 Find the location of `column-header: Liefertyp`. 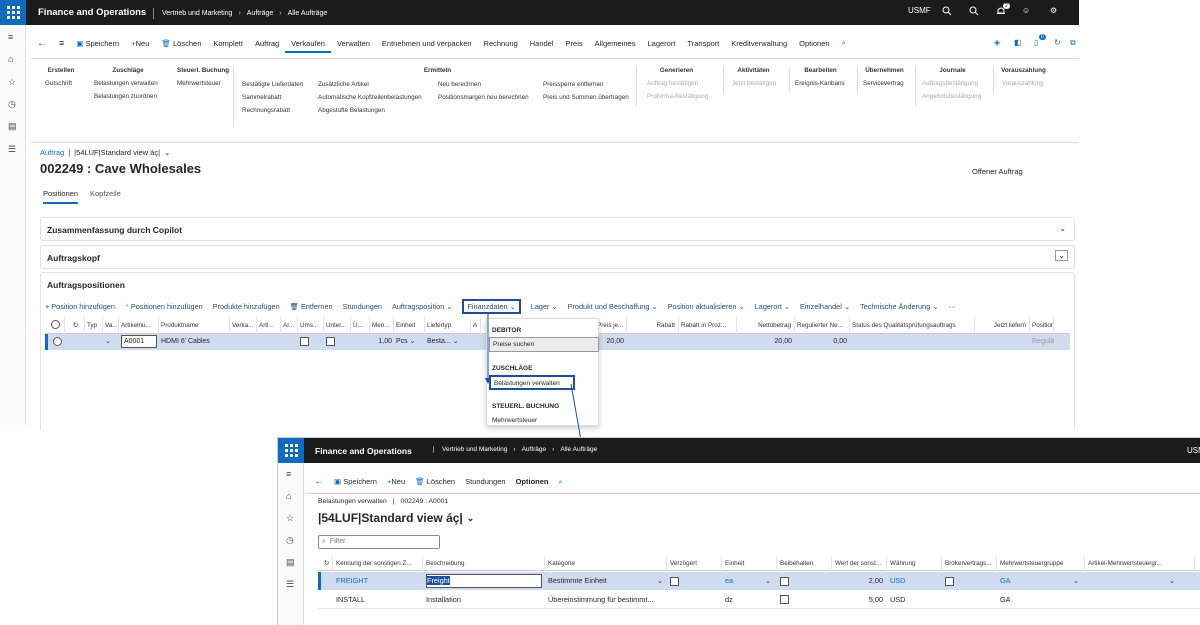

column-header: Liefertyp is located at coordinates (448, 325).